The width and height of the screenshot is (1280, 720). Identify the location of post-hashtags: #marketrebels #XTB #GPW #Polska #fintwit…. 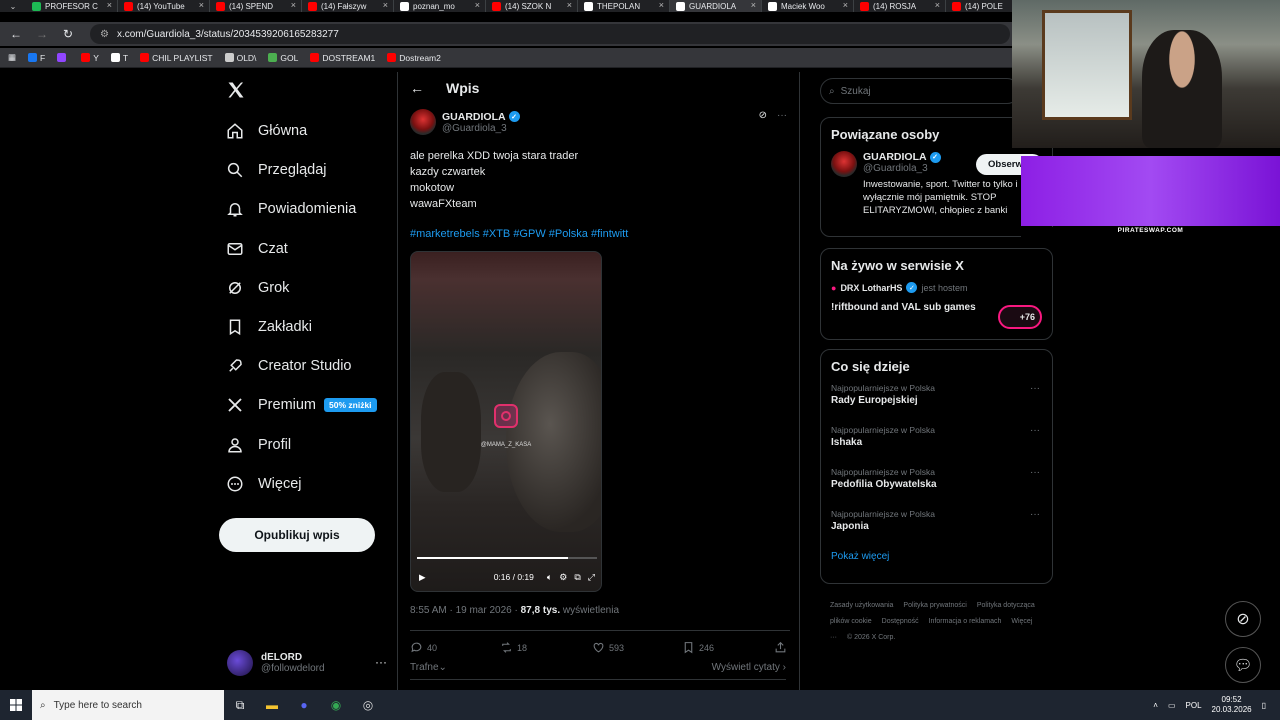
(519, 234).